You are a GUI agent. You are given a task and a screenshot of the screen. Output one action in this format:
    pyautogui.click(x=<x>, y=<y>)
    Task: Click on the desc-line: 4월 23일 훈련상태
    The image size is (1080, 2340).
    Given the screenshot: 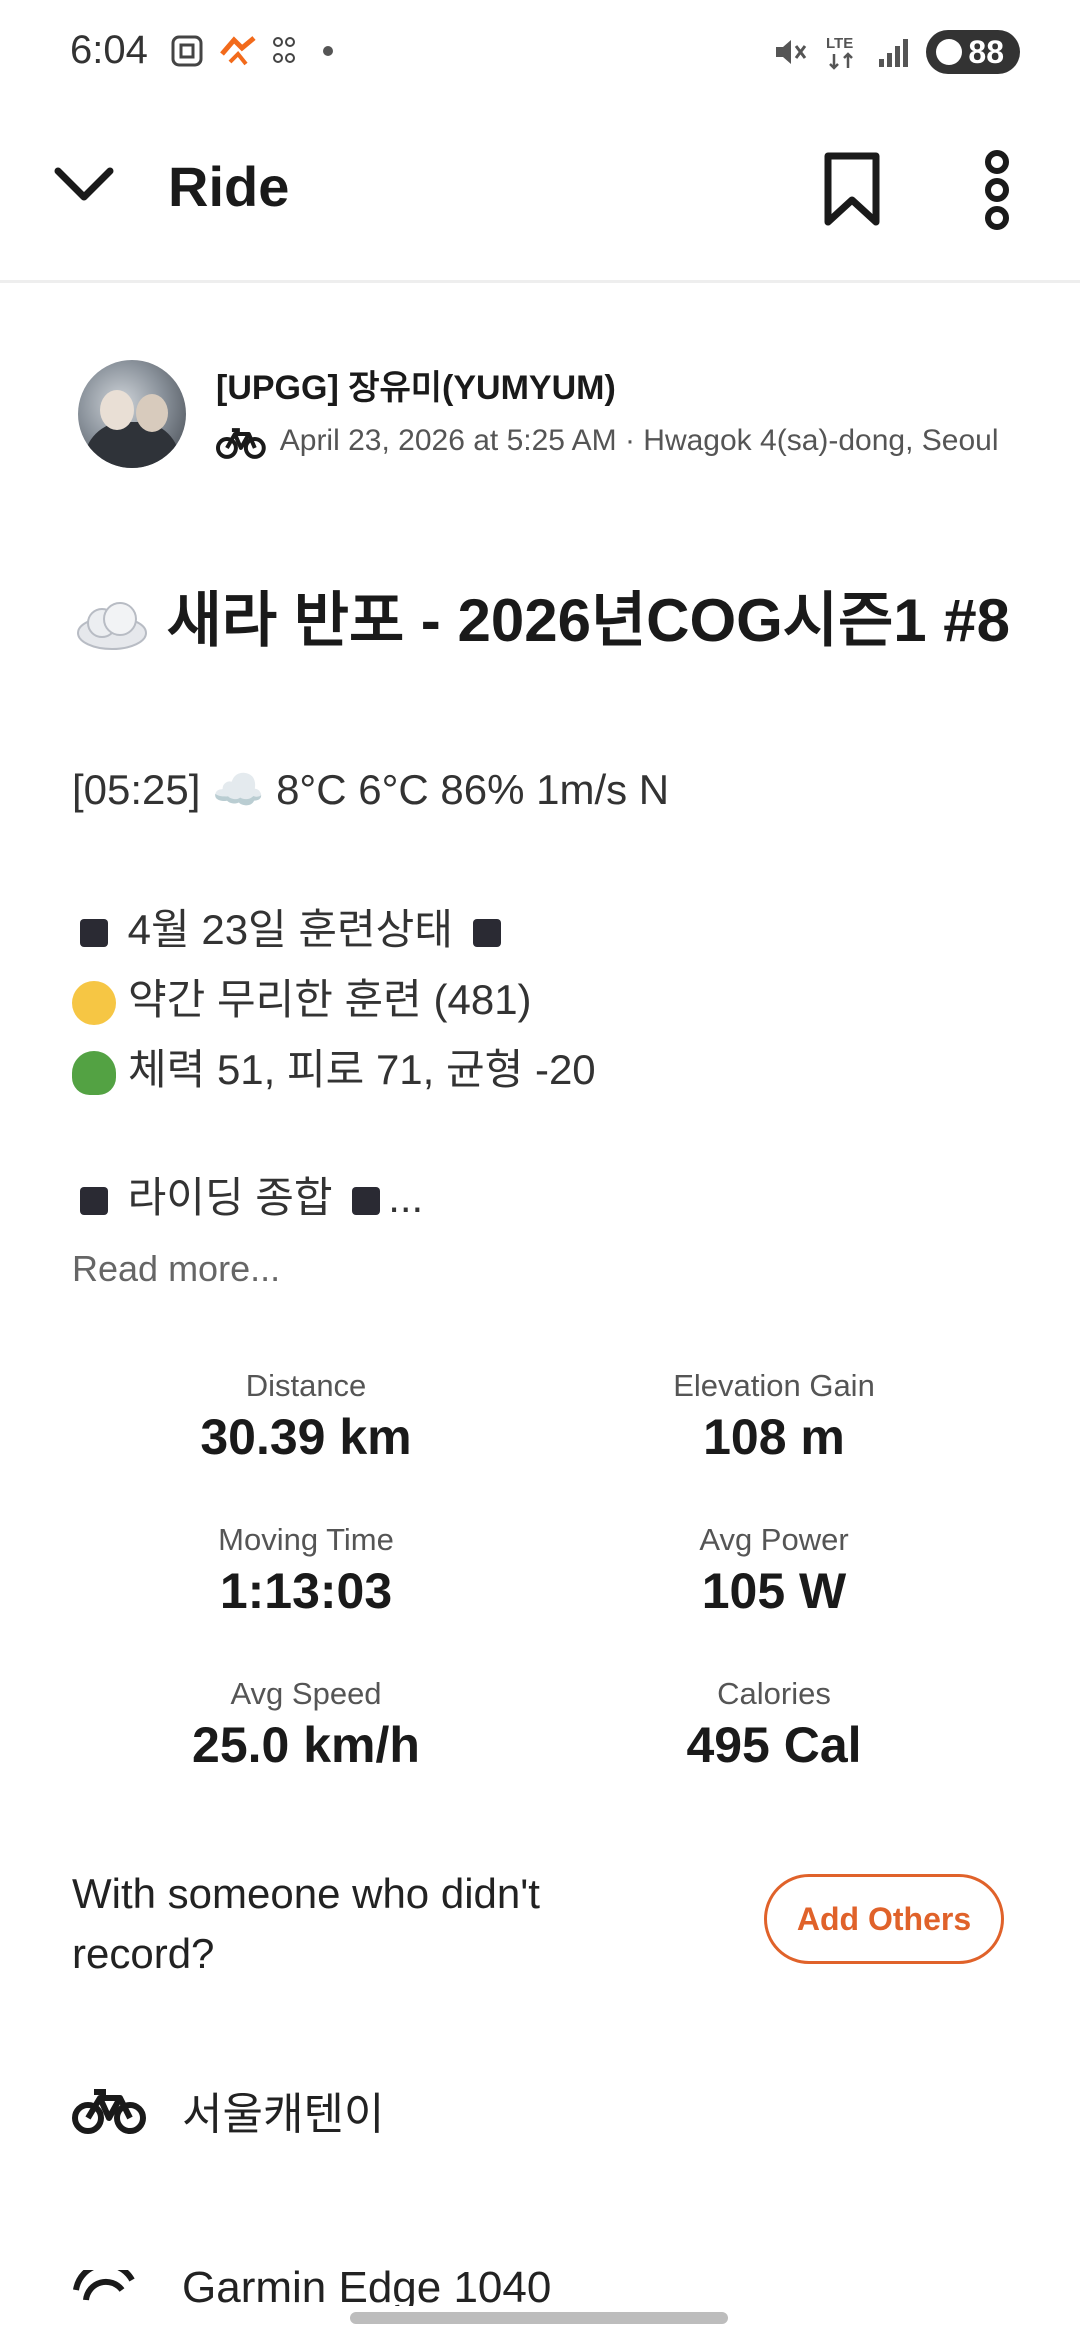 What is the action you would take?
    pyautogui.click(x=334, y=930)
    